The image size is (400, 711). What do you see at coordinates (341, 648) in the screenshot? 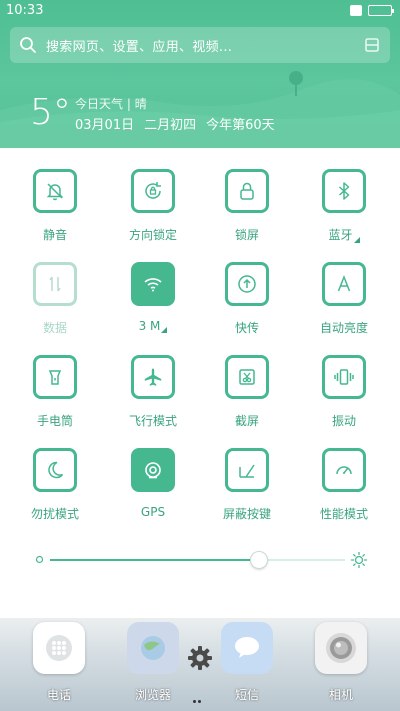
I see `camera-icon` at bounding box center [341, 648].